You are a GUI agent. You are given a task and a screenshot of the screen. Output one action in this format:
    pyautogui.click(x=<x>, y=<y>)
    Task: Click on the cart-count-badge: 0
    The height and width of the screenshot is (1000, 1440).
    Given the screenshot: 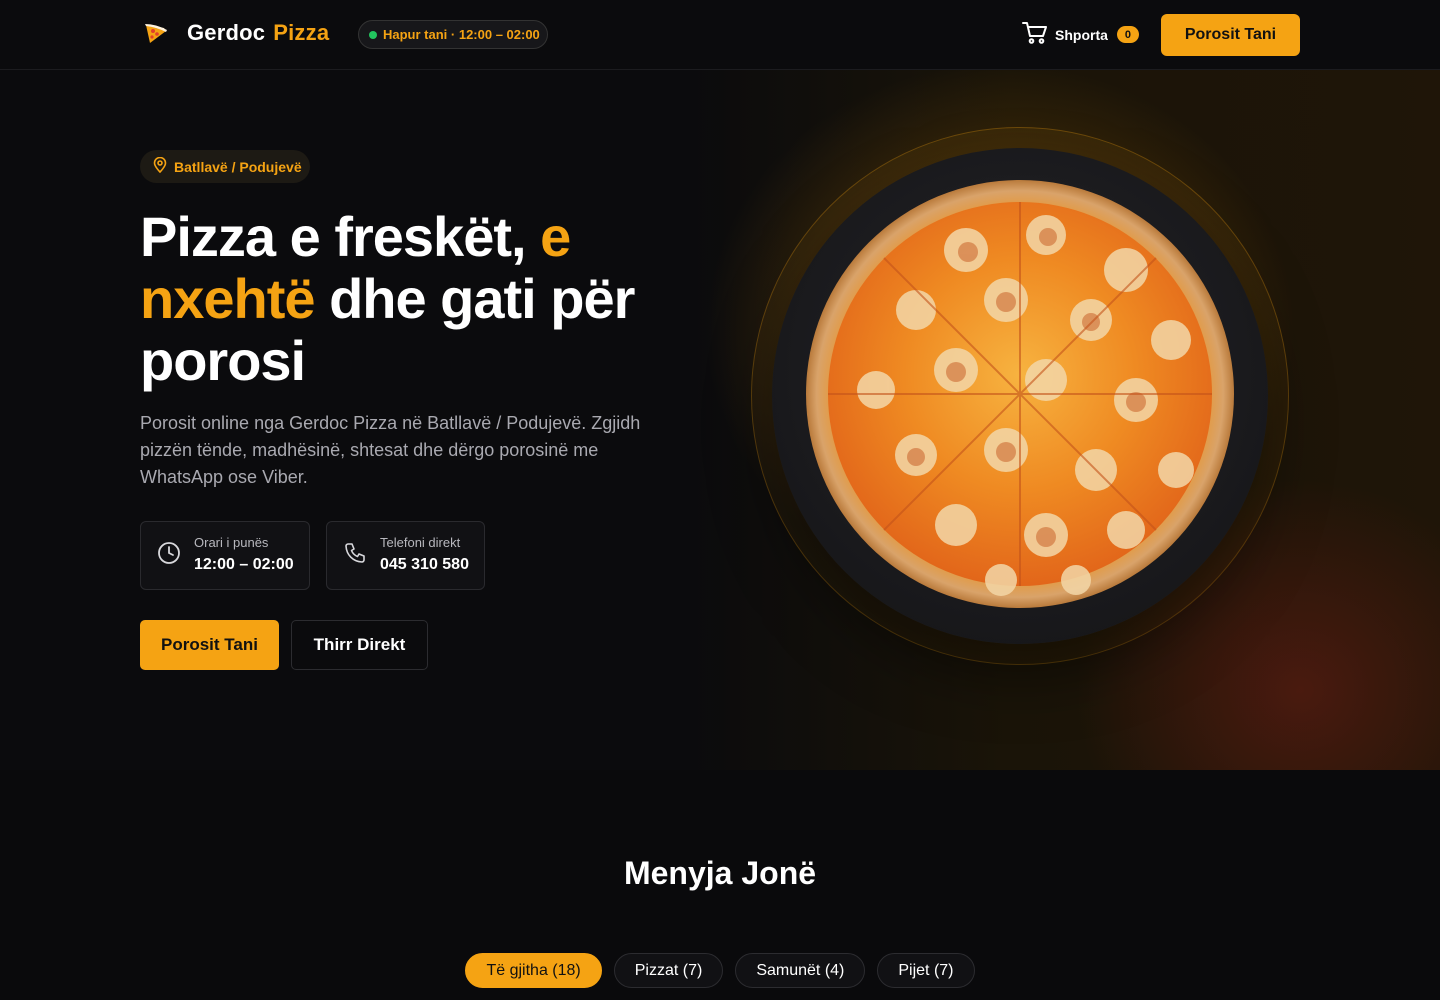 What is the action you would take?
    pyautogui.click(x=1127, y=34)
    